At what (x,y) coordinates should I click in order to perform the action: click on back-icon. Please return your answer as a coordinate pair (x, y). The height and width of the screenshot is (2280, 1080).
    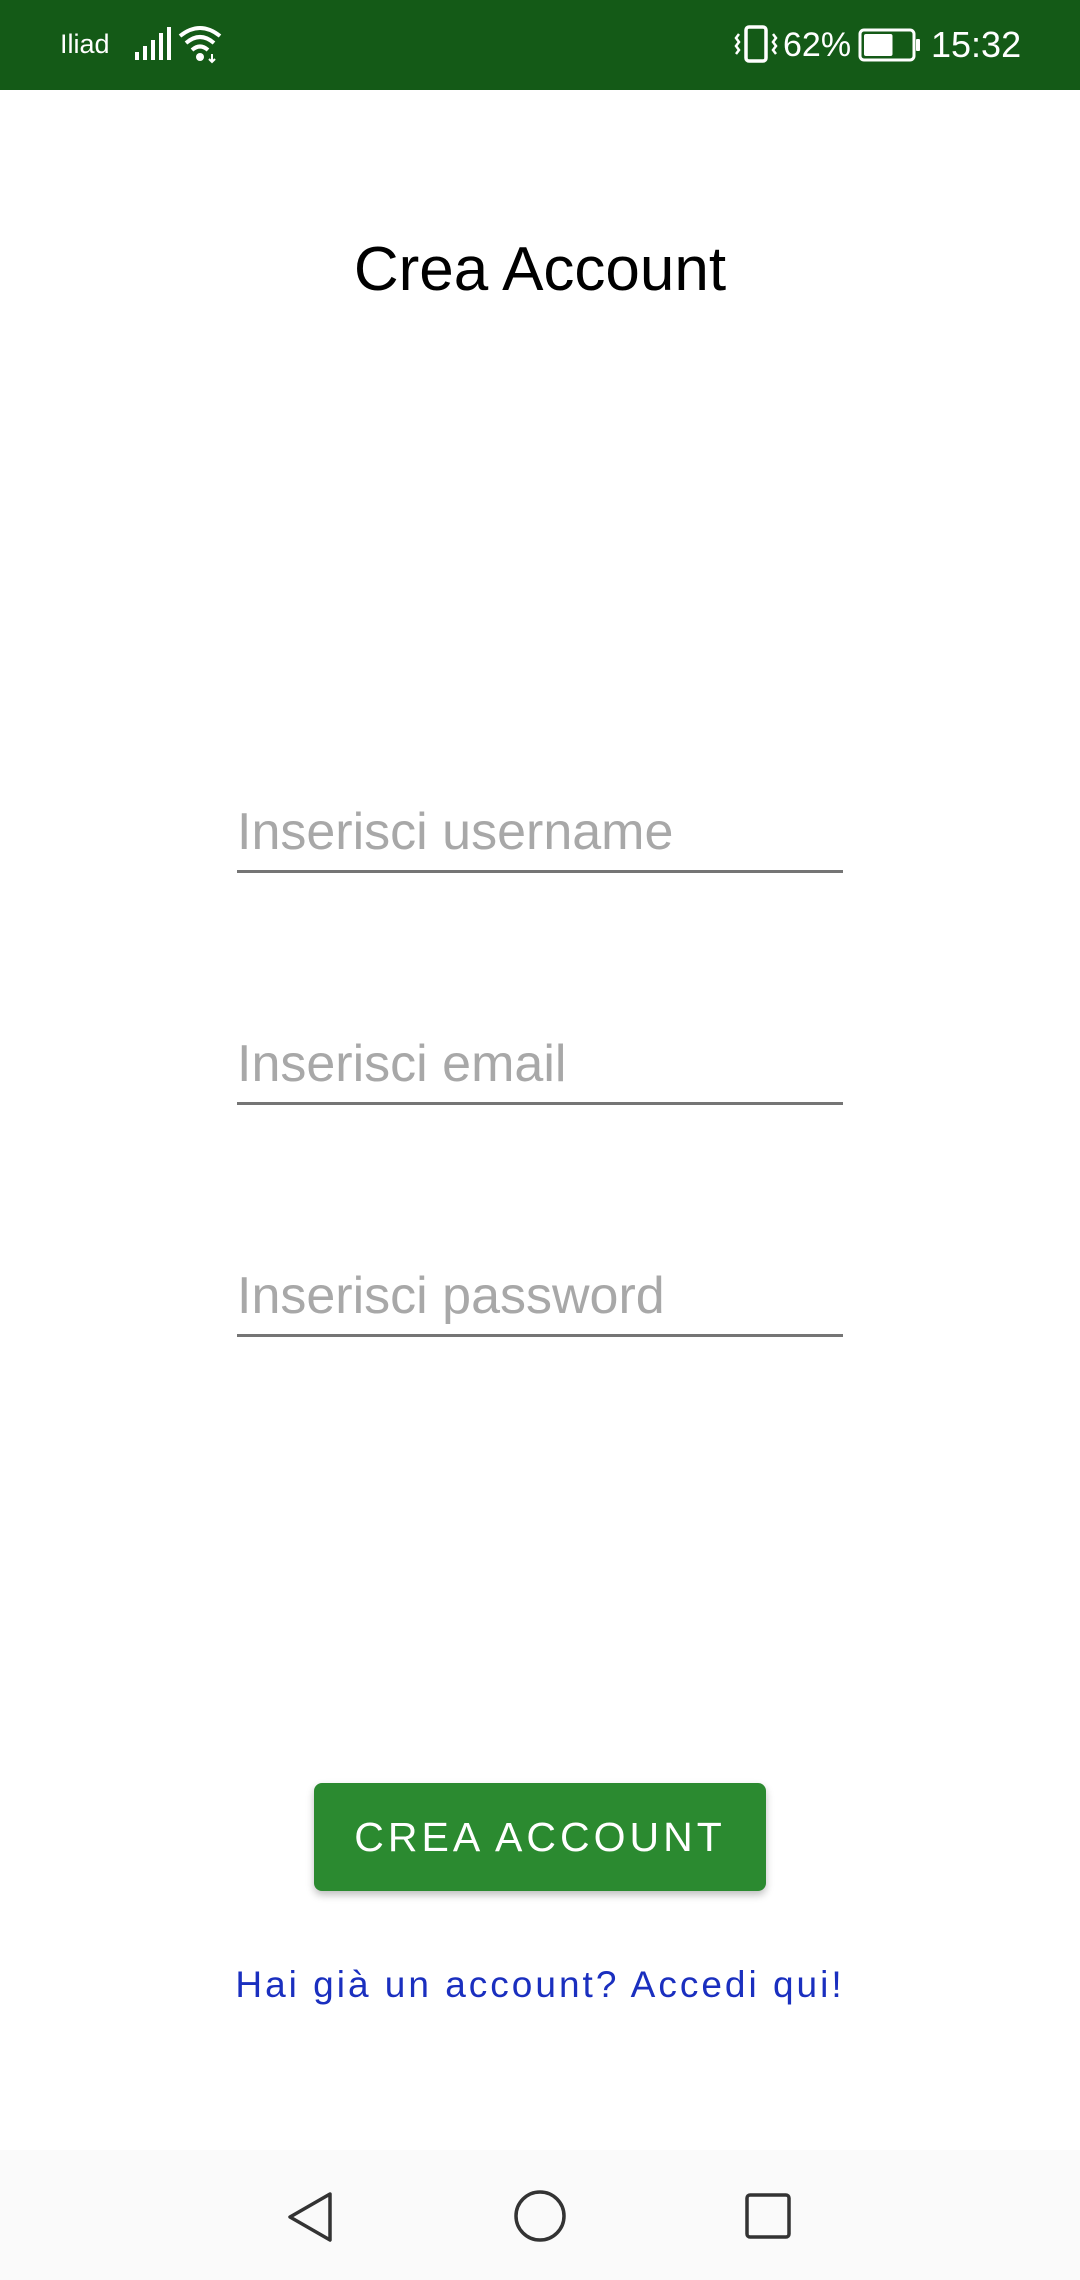
    Looking at the image, I should click on (310, 2217).